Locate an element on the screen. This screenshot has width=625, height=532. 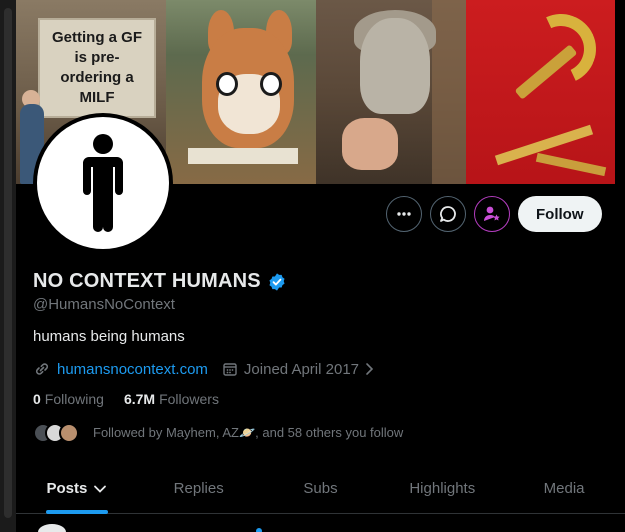
profile-stats: 0 Following 6.7M Followers is located at coordinates (126, 399).